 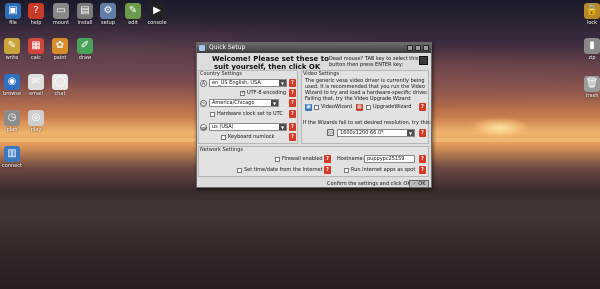 I want to click on country-settings-header: Country Settings, so click(x=221, y=74).